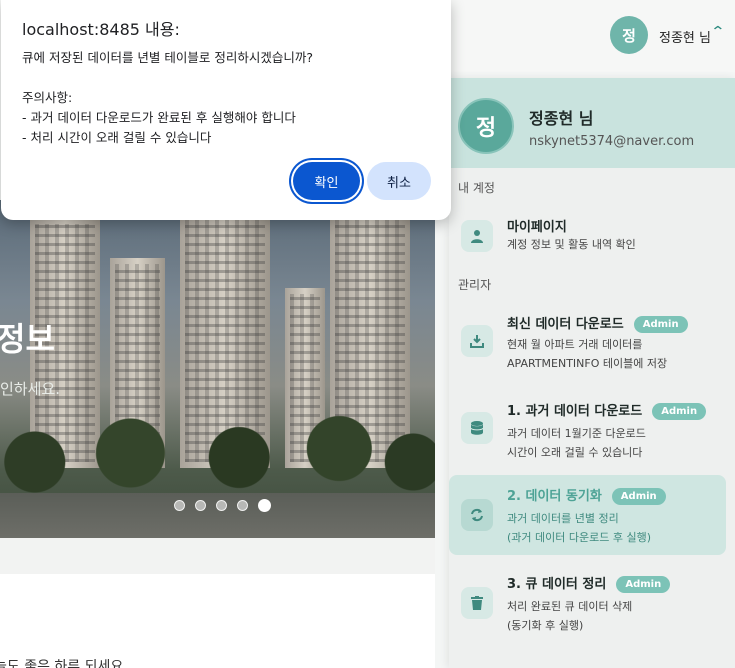 This screenshot has width=735, height=668. I want to click on menu-item-desc: 처리 완료된 큐 데이터 삭제, so click(570, 606).